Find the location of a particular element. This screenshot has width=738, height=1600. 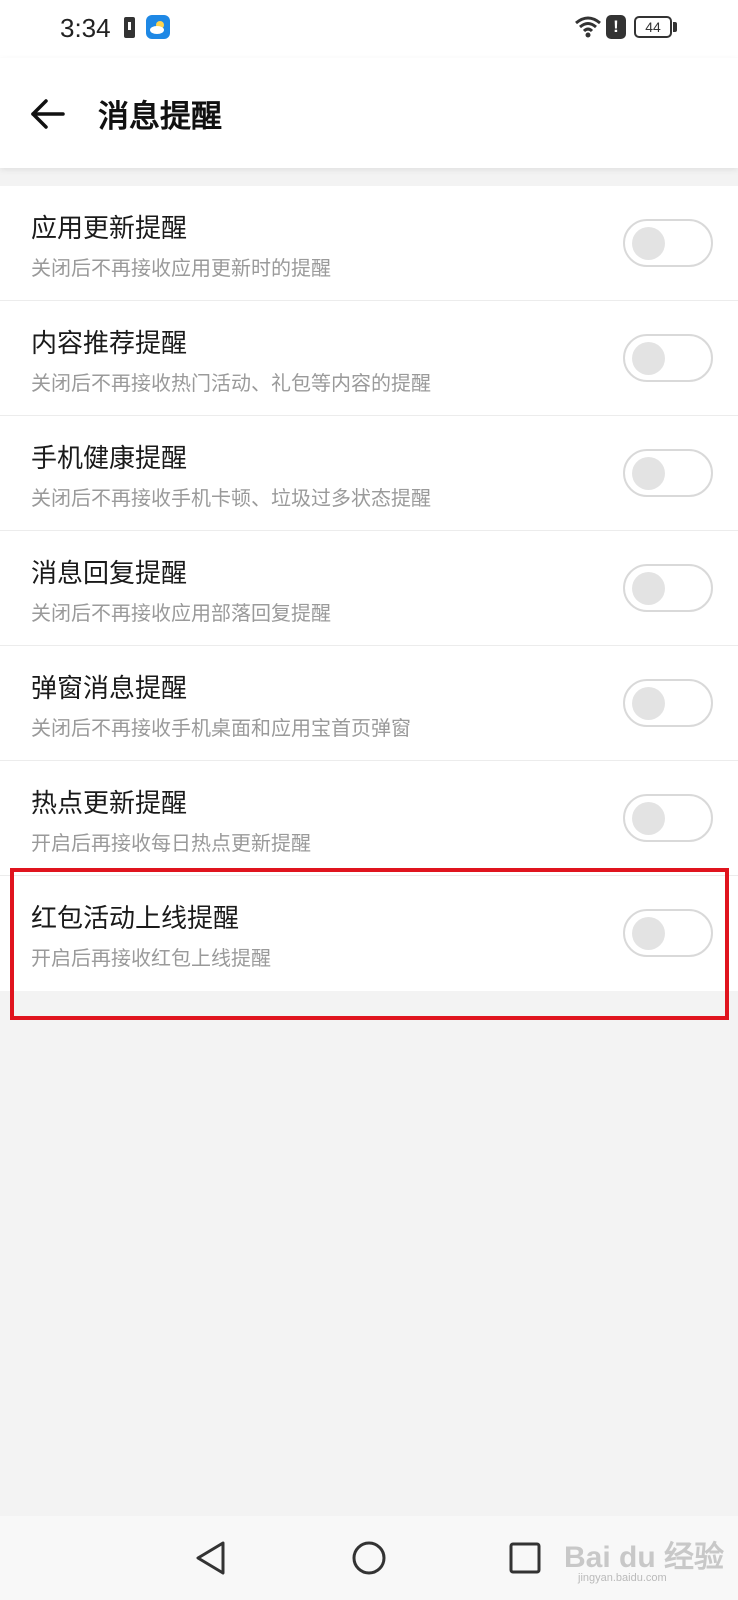

nav-recents-button is located at coordinates (525, 1558).